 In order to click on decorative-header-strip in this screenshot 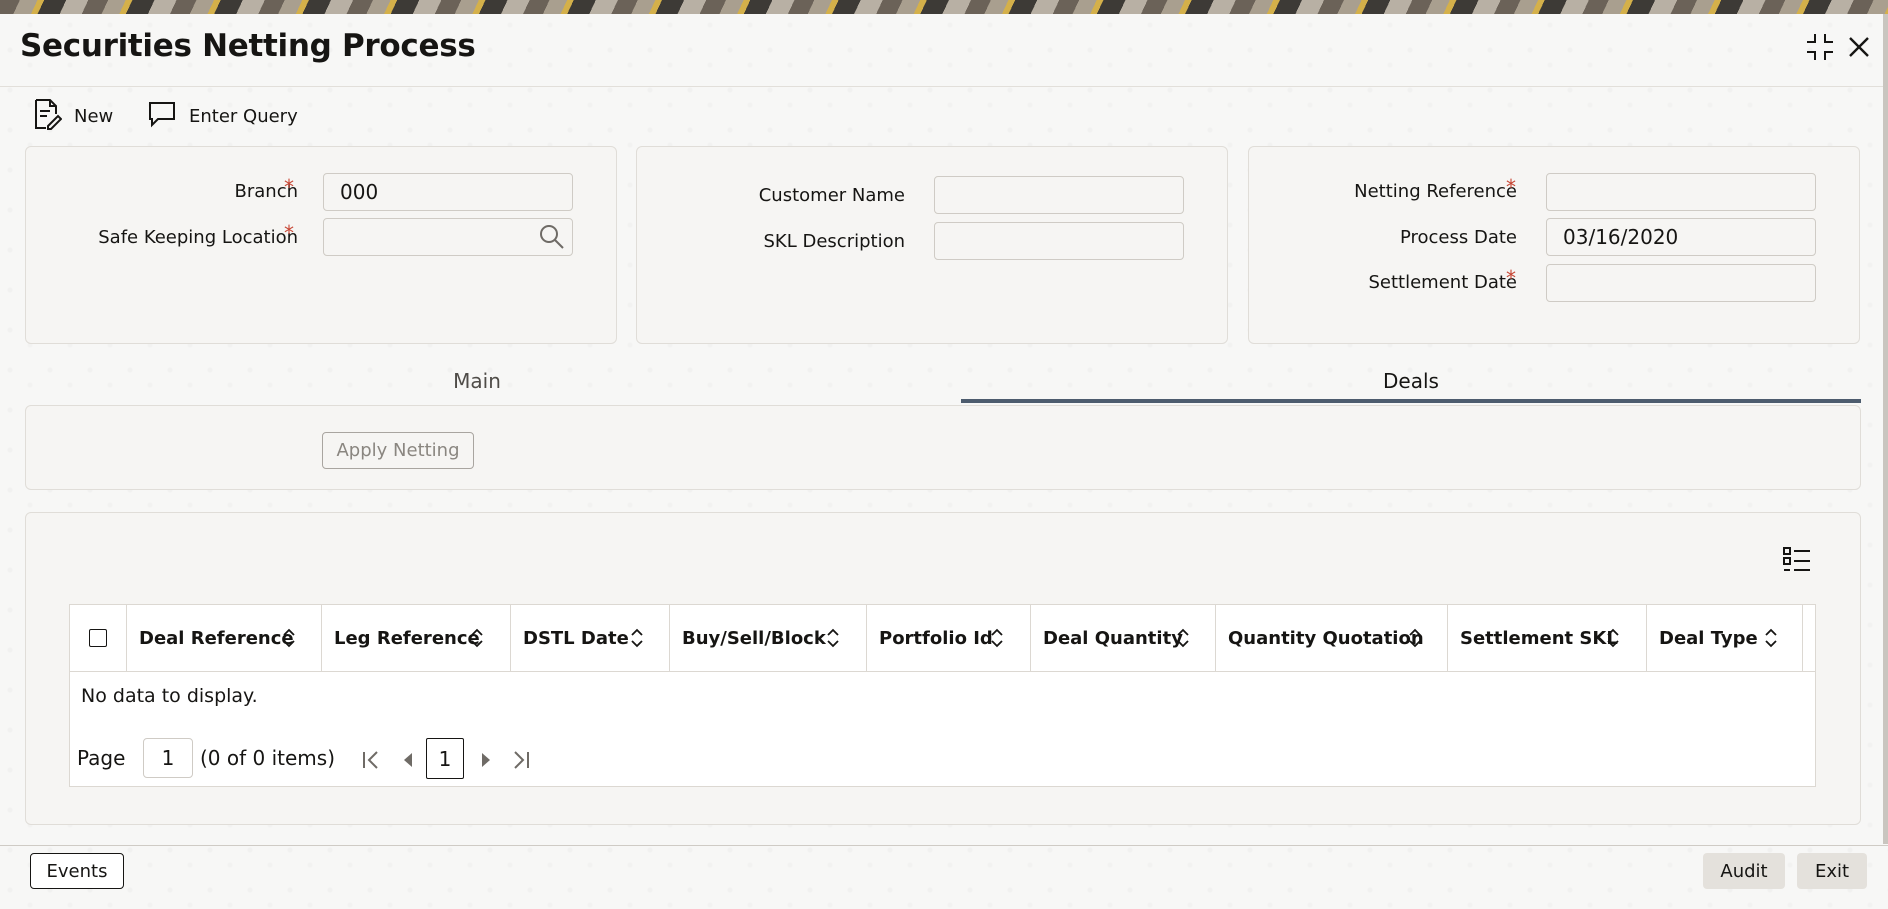, I will do `click(944, 7)`.